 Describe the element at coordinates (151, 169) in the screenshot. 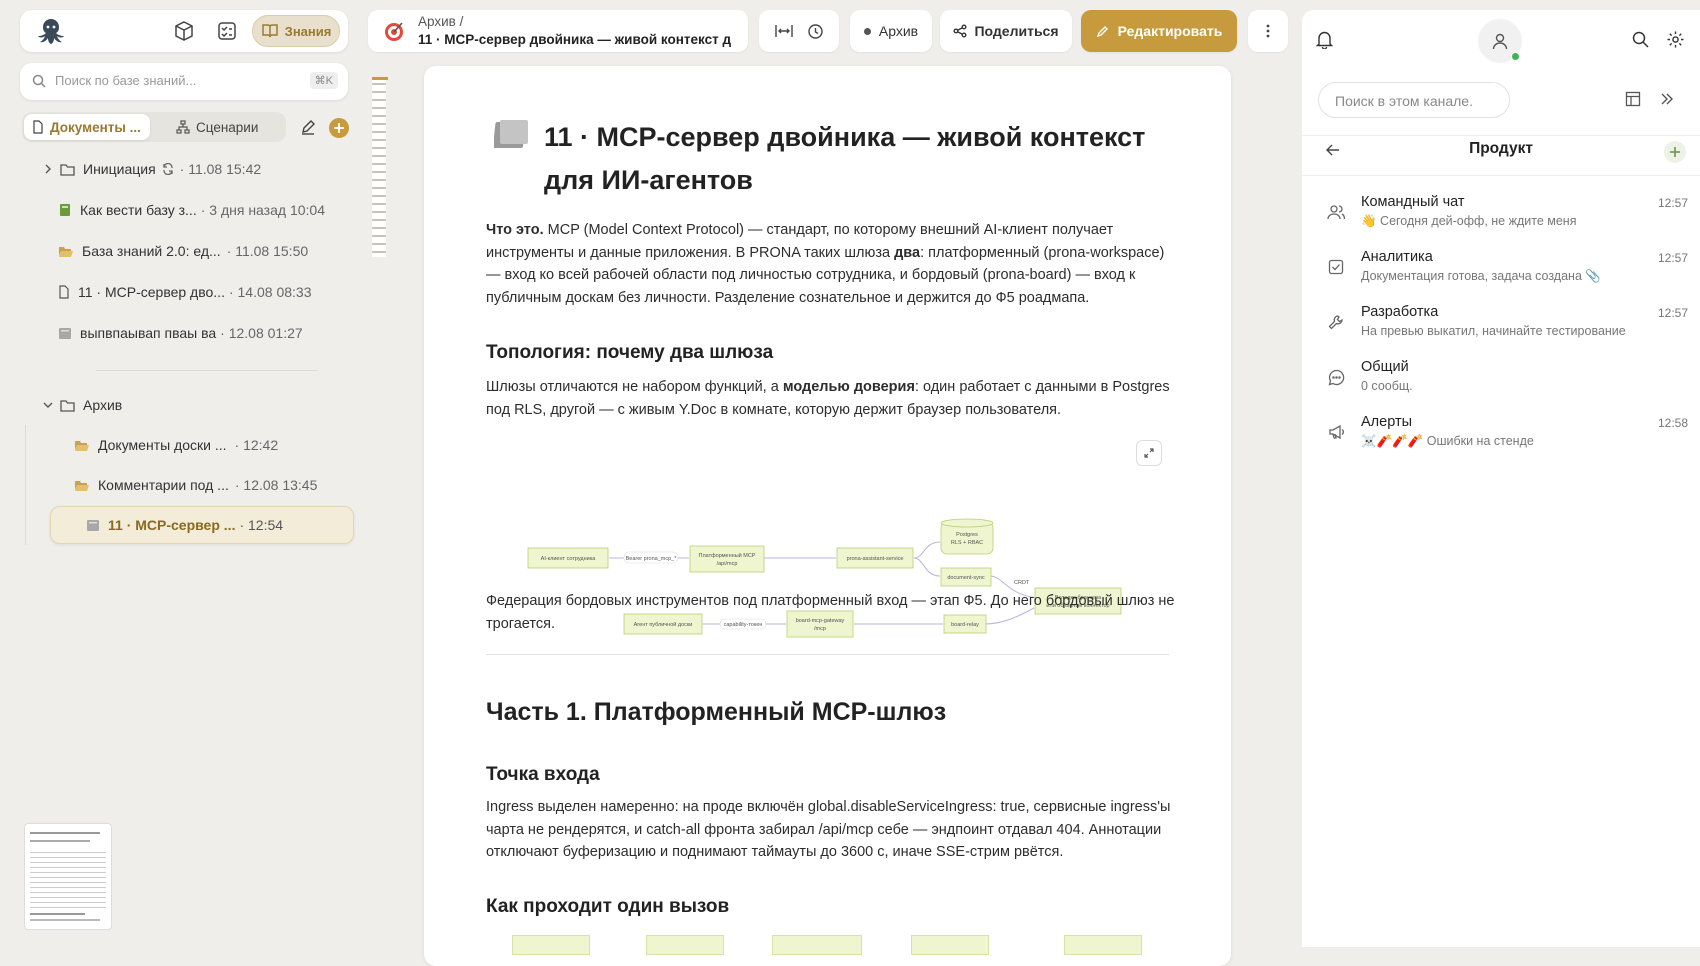

I see `tree-item-initiation: Инициация · 11.08 15:42` at that location.